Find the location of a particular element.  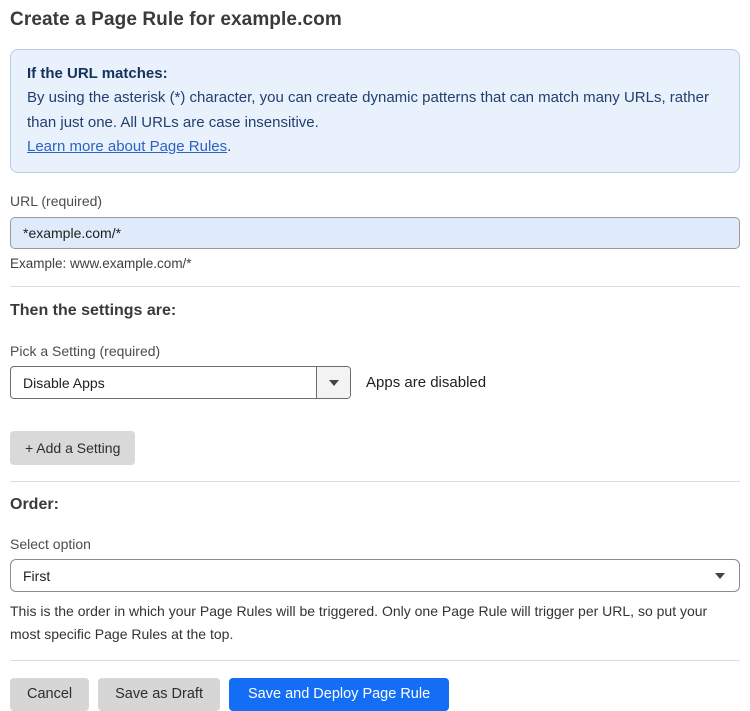

cancel-button: Cancel is located at coordinates (50, 694).